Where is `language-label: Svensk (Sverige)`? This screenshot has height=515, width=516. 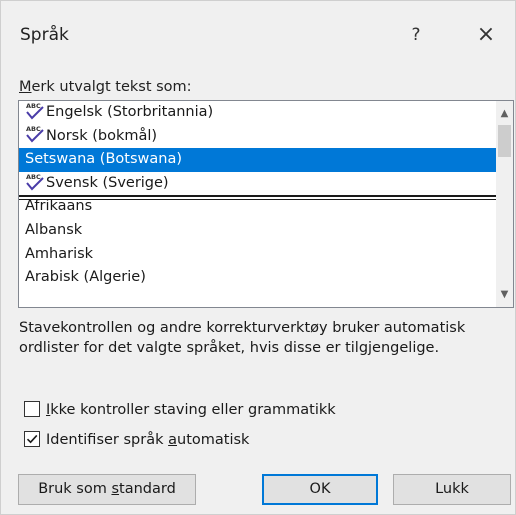
language-label: Svensk (Sverige) is located at coordinates (107, 182).